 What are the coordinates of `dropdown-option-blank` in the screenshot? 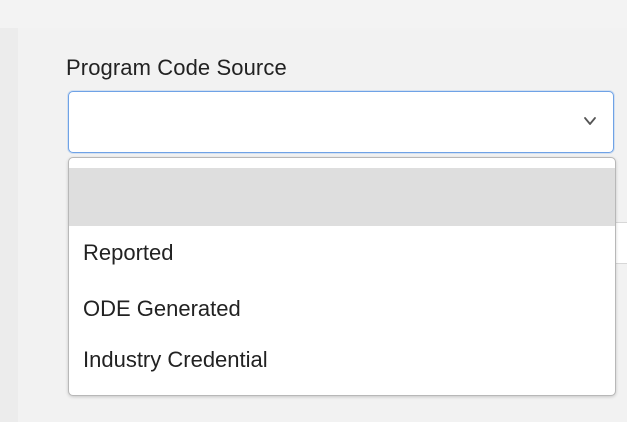 It's located at (342, 197).